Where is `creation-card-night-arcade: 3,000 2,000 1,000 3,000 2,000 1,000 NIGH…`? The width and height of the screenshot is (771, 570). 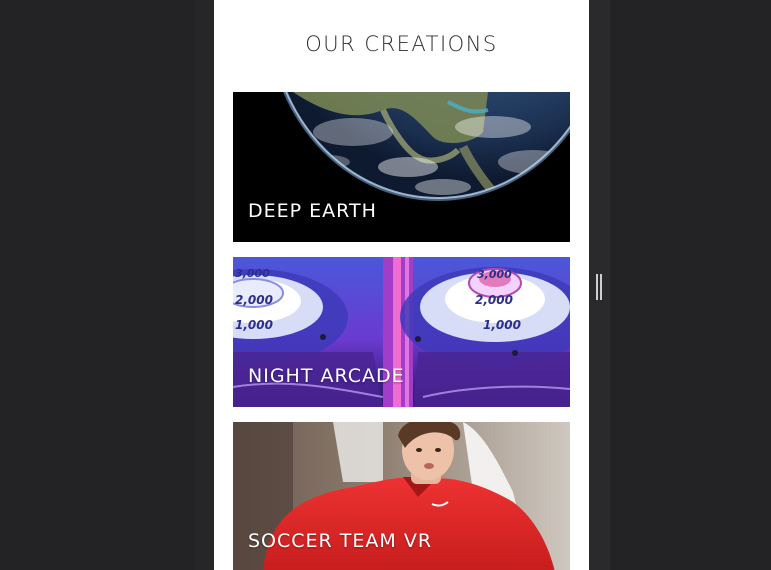
creation-card-night-arcade: 3,000 2,000 1,000 3,000 2,000 1,000 NIGH… is located at coordinates (401, 332).